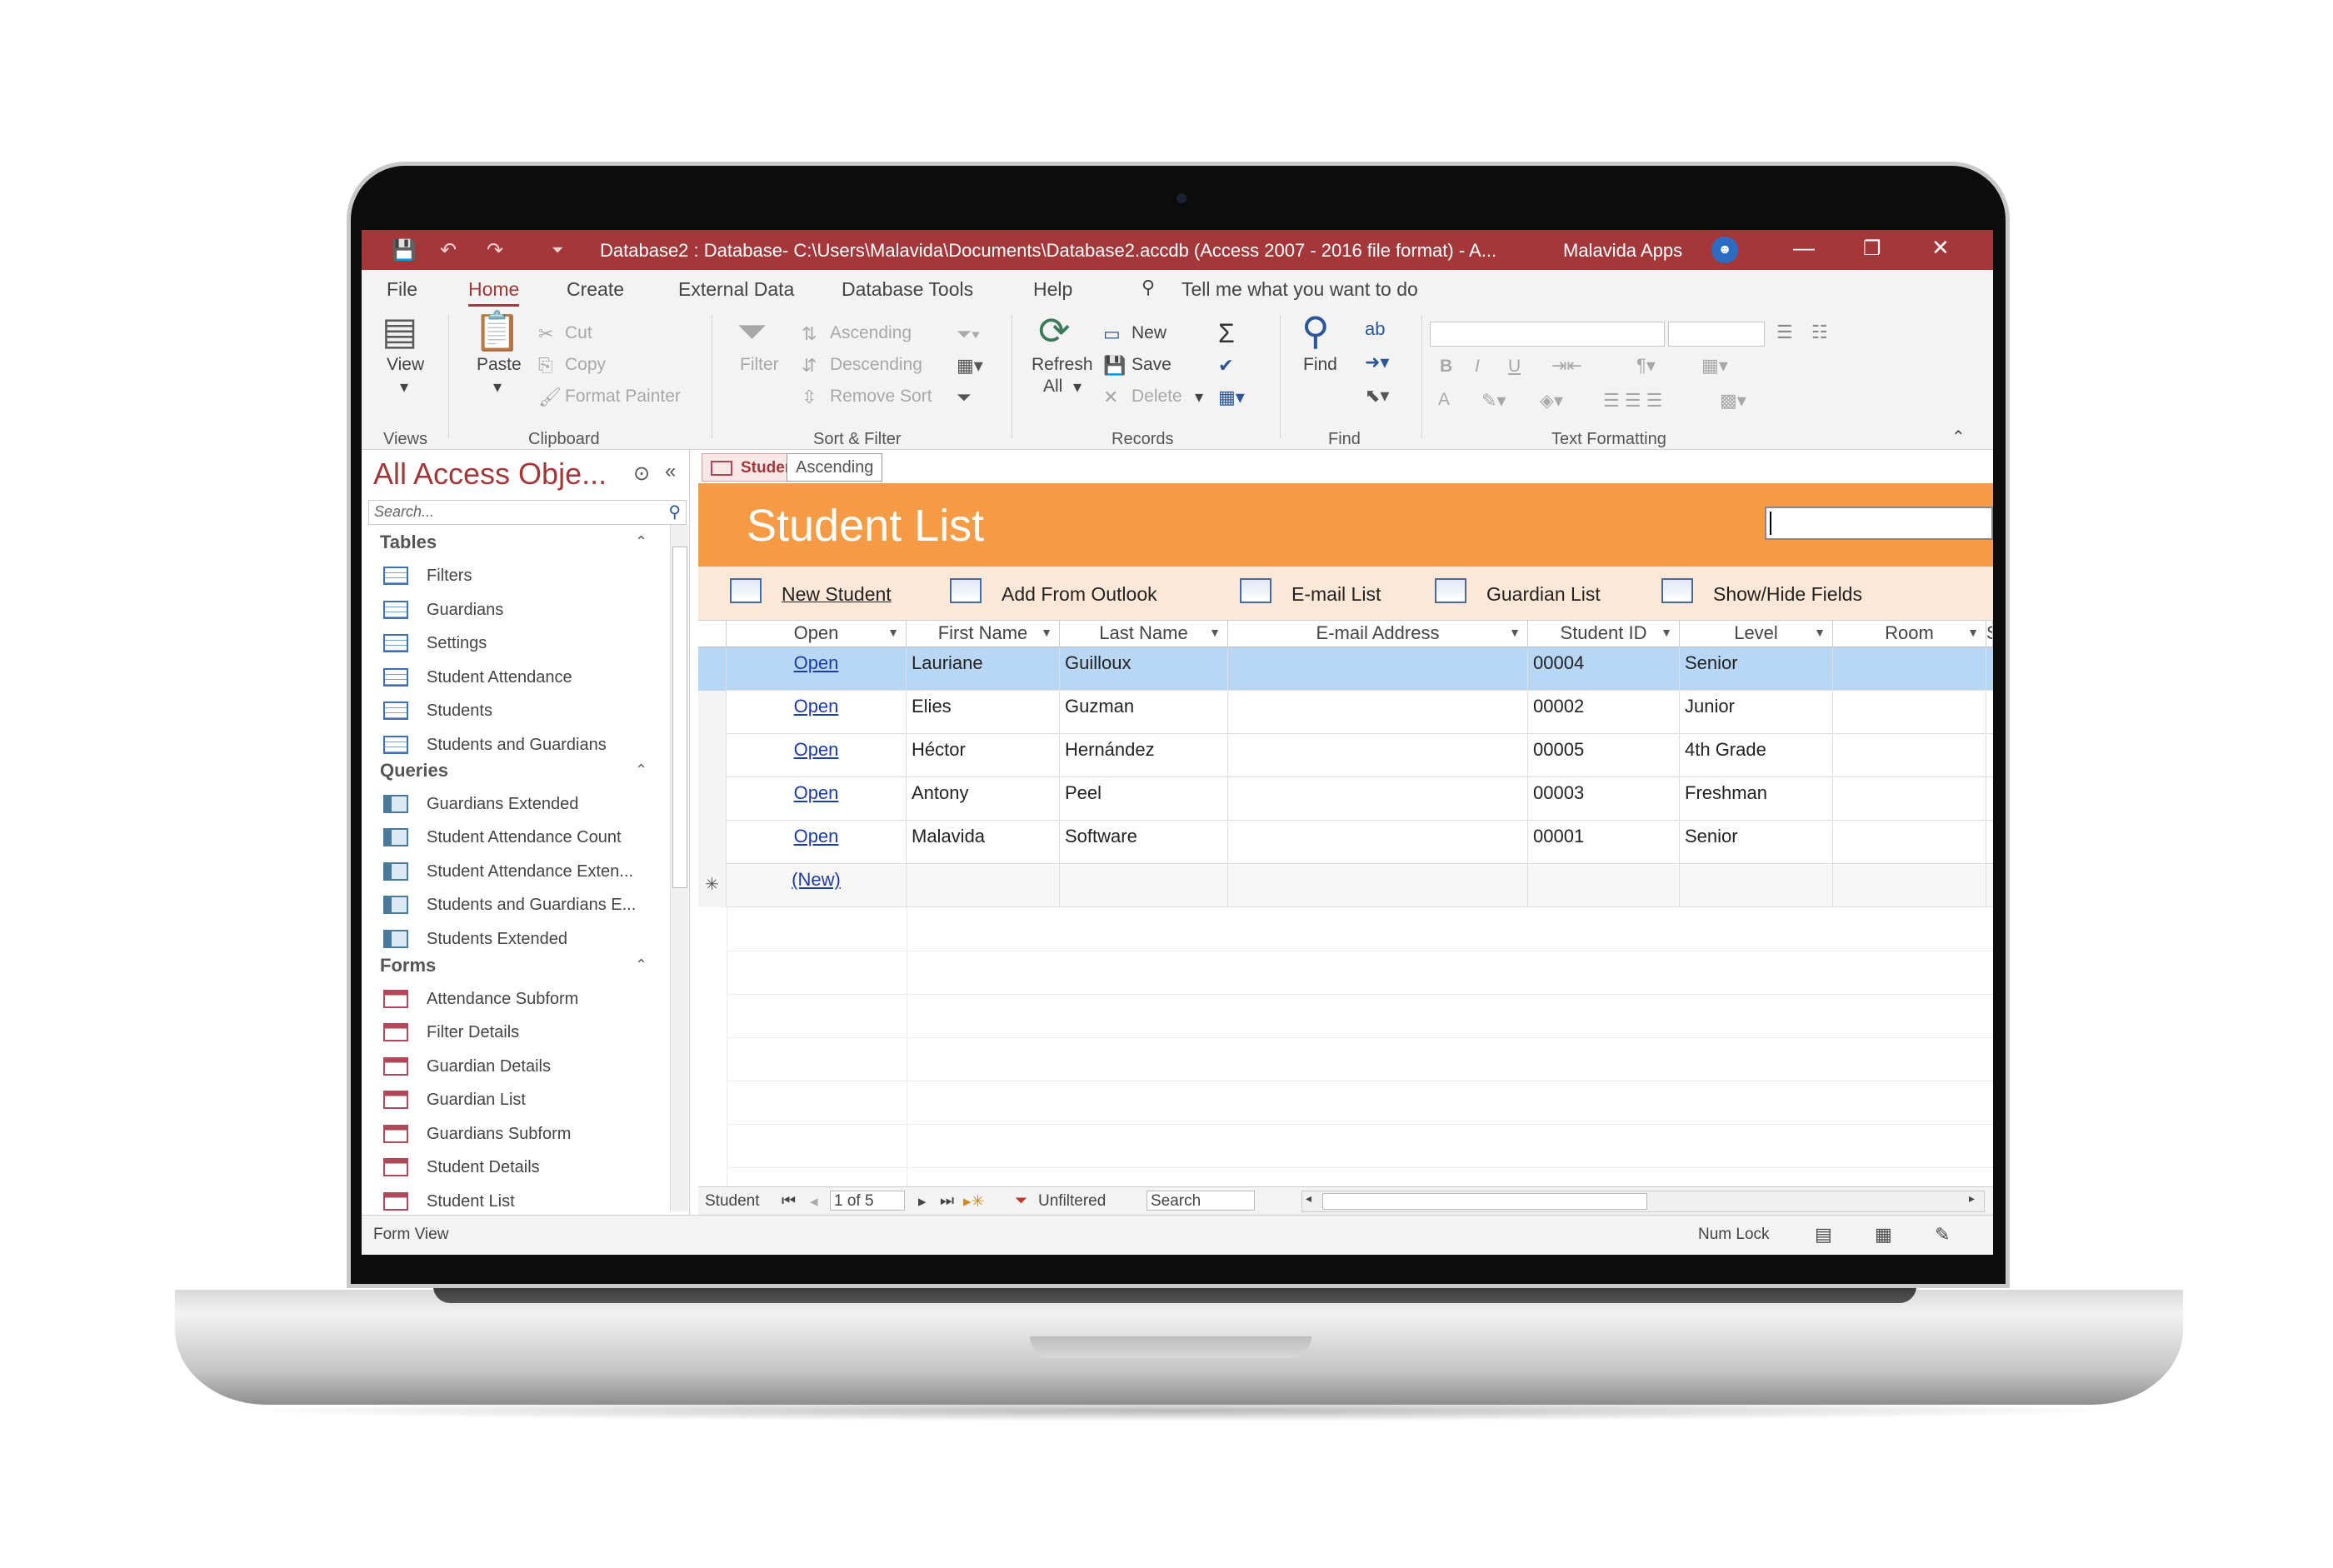 Image resolution: width=2333 pixels, height=1568 pixels. What do you see at coordinates (1199, 397) in the screenshot?
I see `delete-dropdown-icon: ▾` at bounding box center [1199, 397].